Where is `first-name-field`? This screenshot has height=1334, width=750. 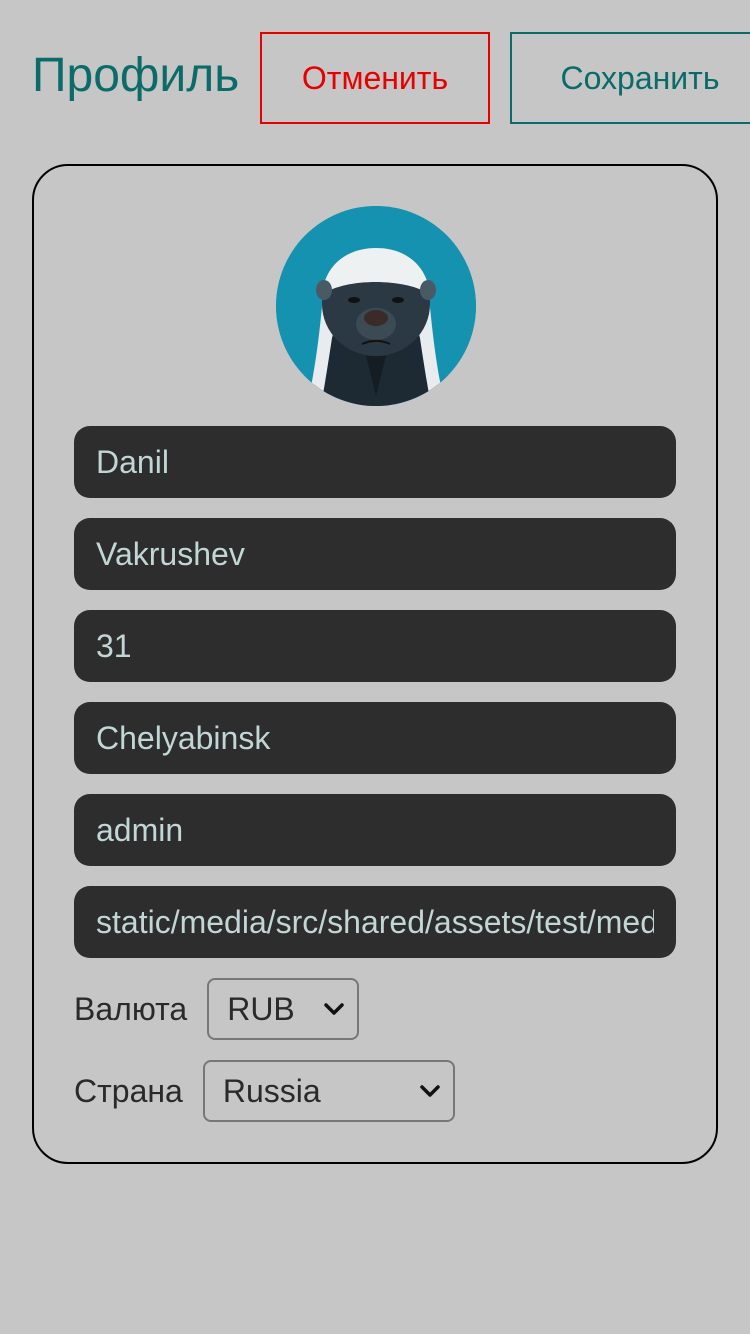 first-name-field is located at coordinates (375, 462).